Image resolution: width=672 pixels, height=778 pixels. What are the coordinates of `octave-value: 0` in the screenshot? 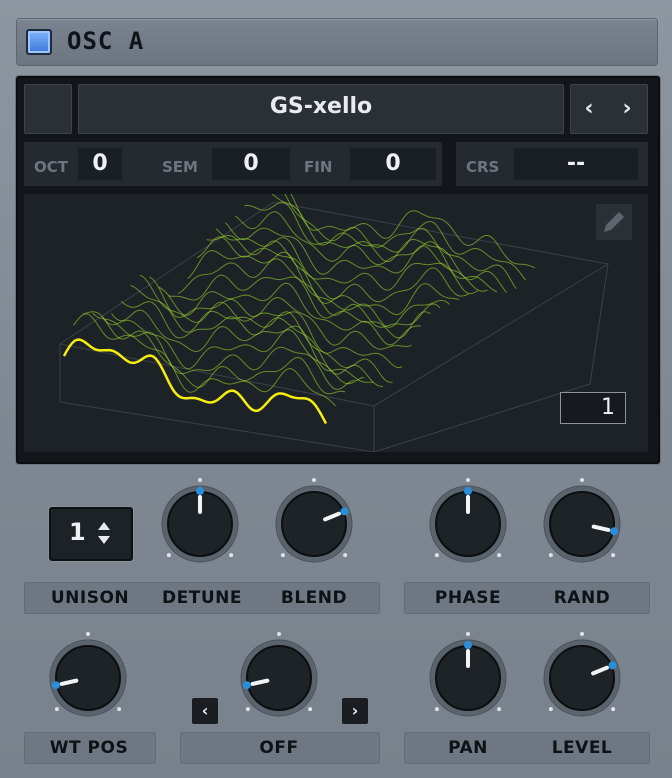 It's located at (100, 164).